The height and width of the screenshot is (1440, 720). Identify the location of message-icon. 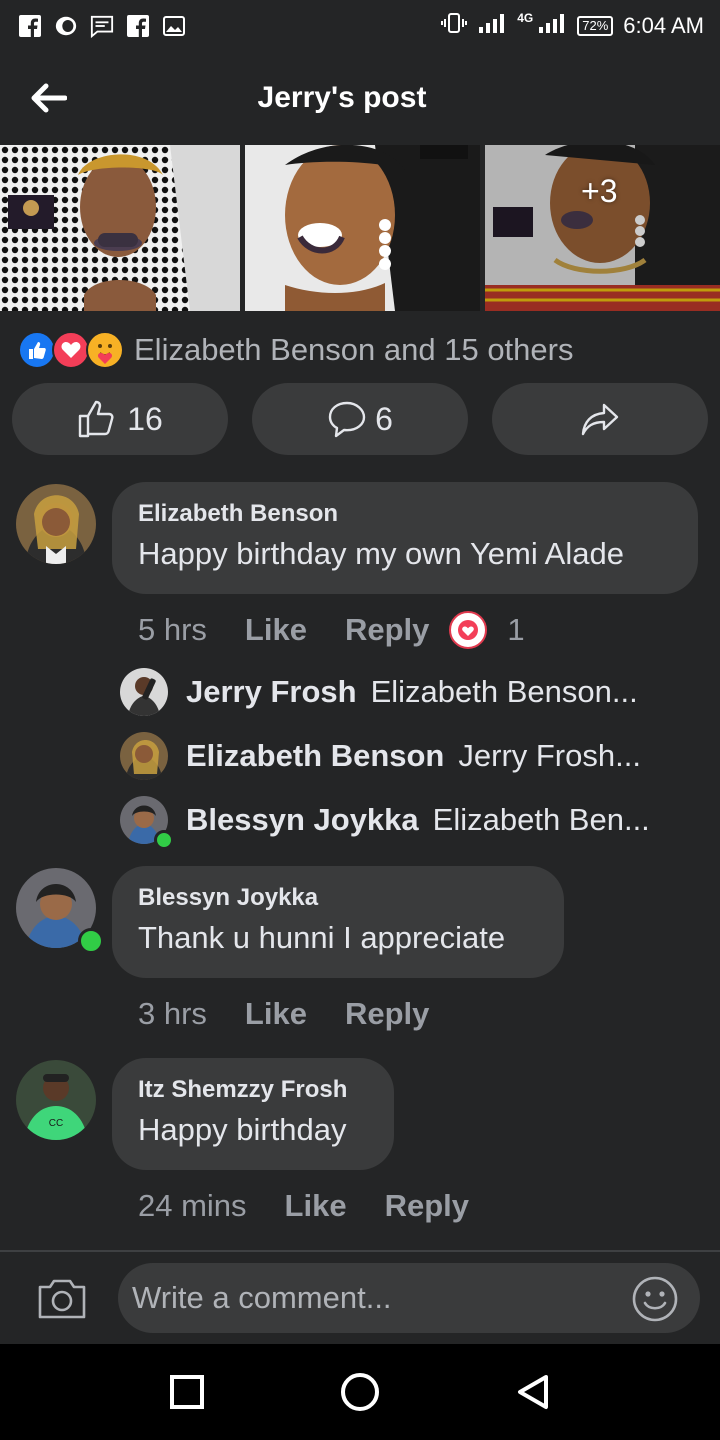
(102, 26).